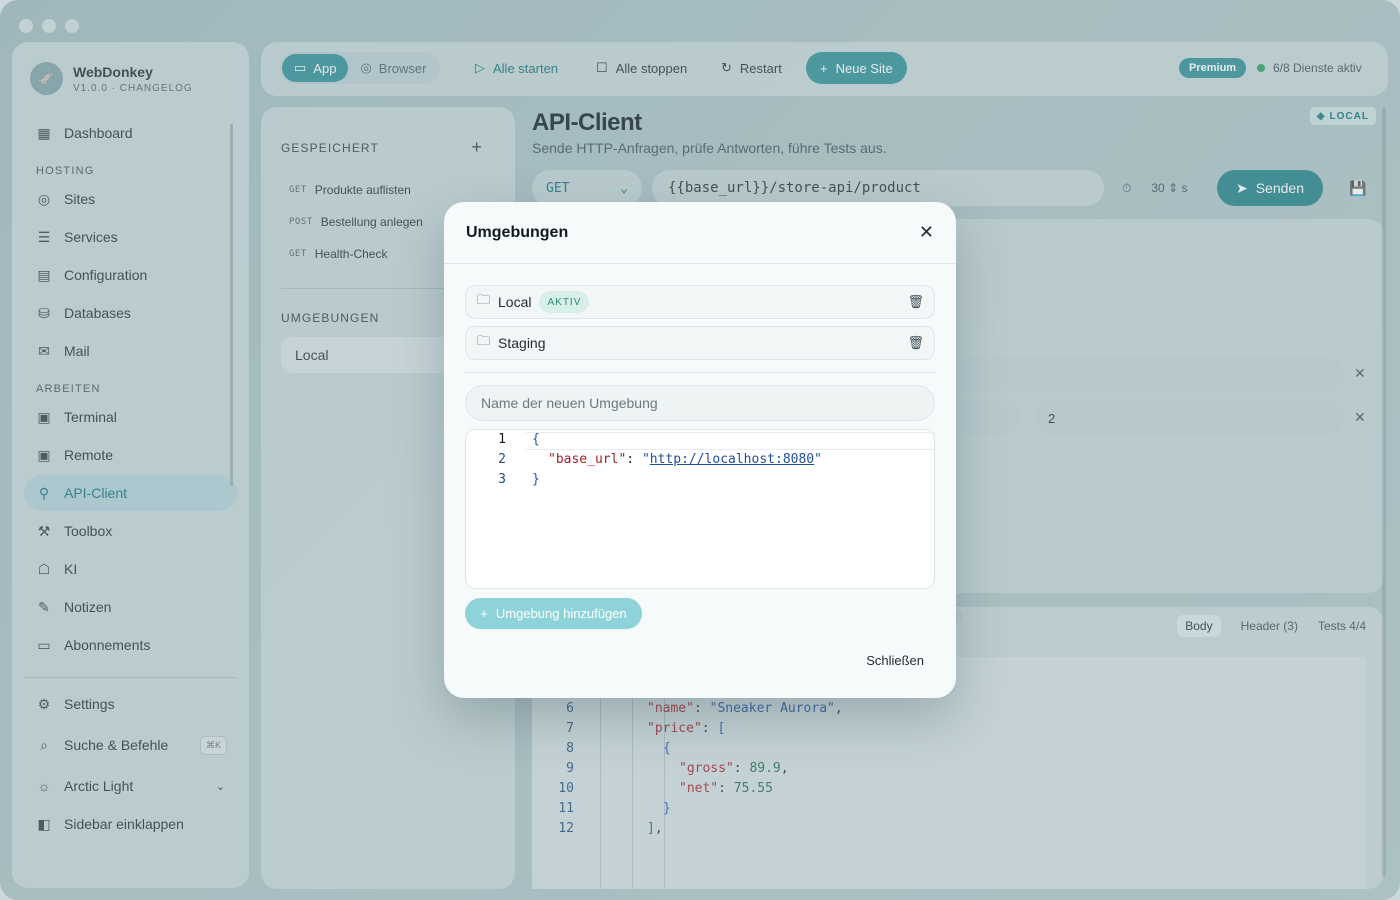 This screenshot has width=1400, height=900. What do you see at coordinates (517, 232) in the screenshot?
I see `modal-title: Umgebungen` at bounding box center [517, 232].